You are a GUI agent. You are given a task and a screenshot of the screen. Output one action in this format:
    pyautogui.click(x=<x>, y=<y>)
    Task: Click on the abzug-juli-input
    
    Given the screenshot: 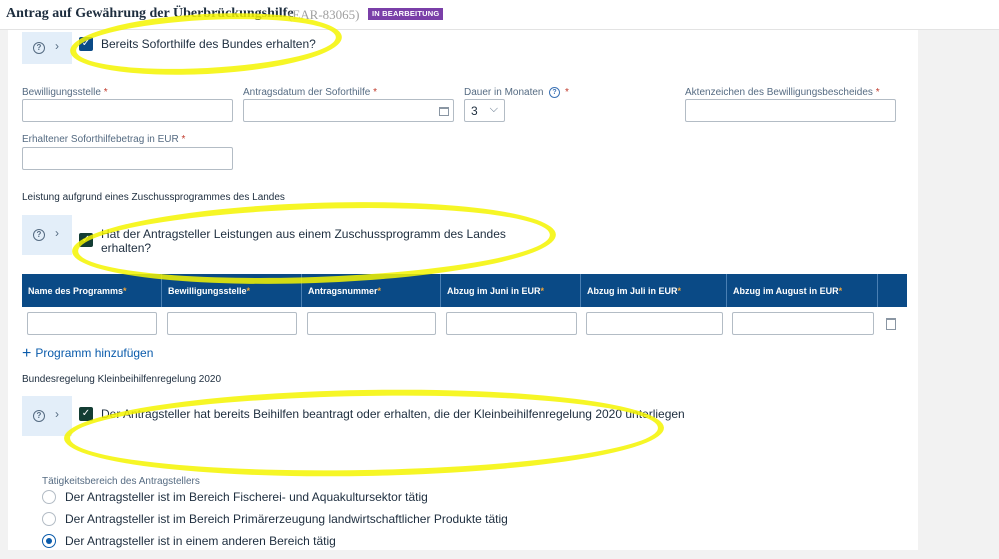 What is the action you would take?
    pyautogui.click(x=654, y=323)
    